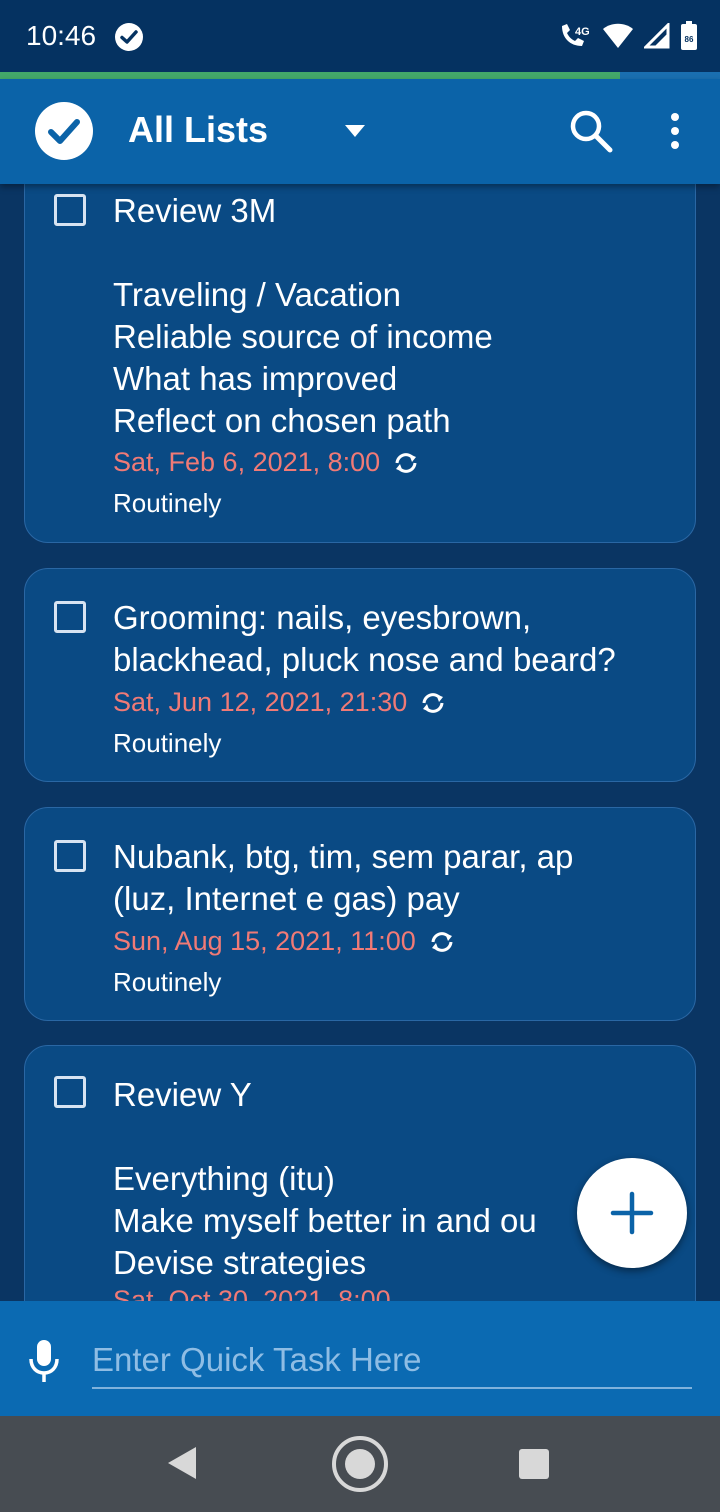  I want to click on volte-call-icon: 4G, so click(576, 35).